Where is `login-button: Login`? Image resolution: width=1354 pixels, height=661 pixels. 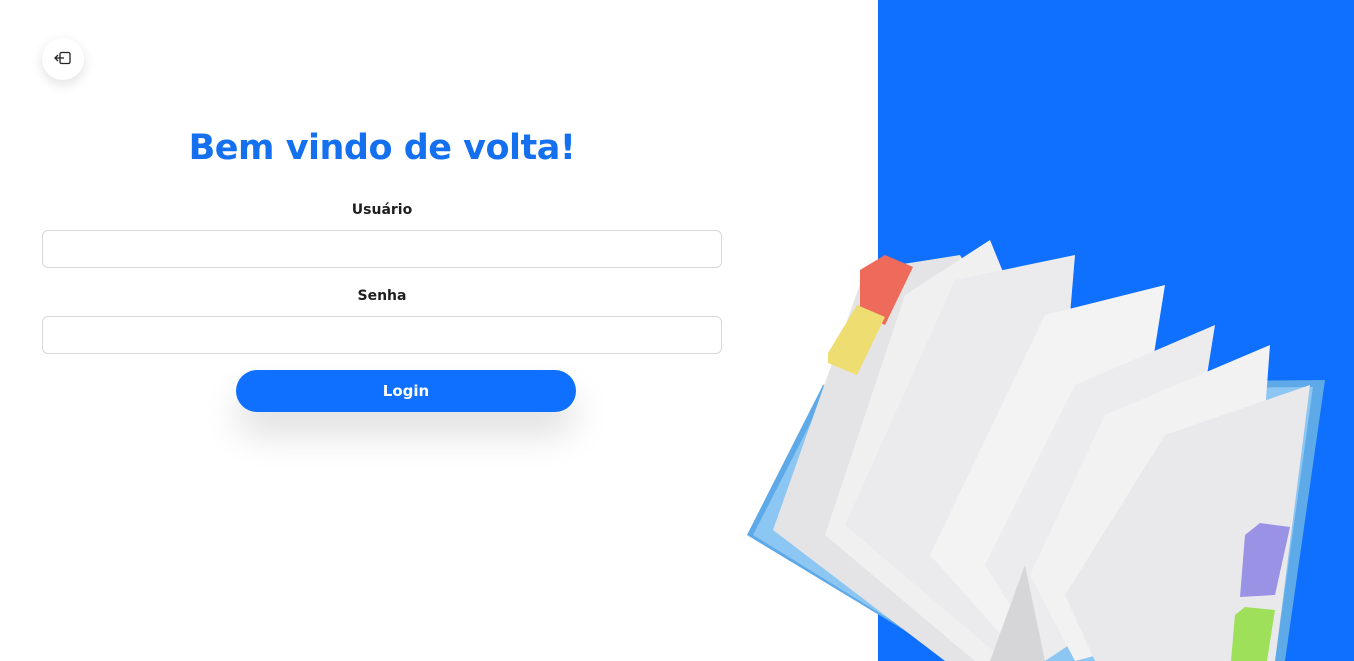 login-button: Login is located at coordinates (406, 391).